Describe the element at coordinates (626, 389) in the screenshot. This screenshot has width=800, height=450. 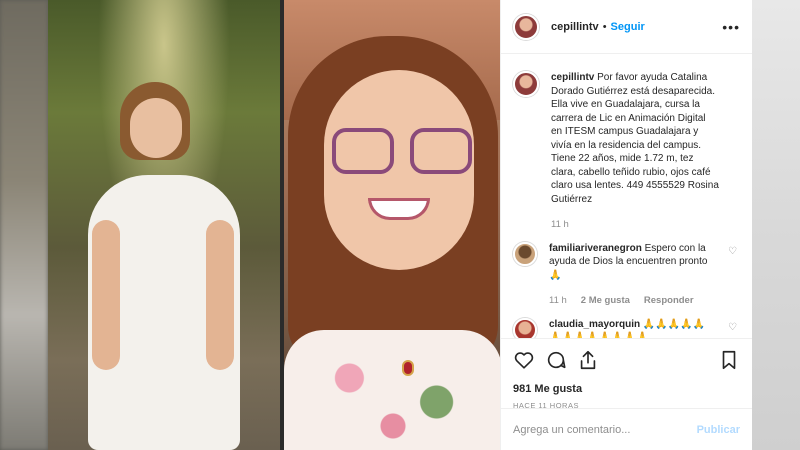
I see `like-count: 981 Me gusta` at that location.